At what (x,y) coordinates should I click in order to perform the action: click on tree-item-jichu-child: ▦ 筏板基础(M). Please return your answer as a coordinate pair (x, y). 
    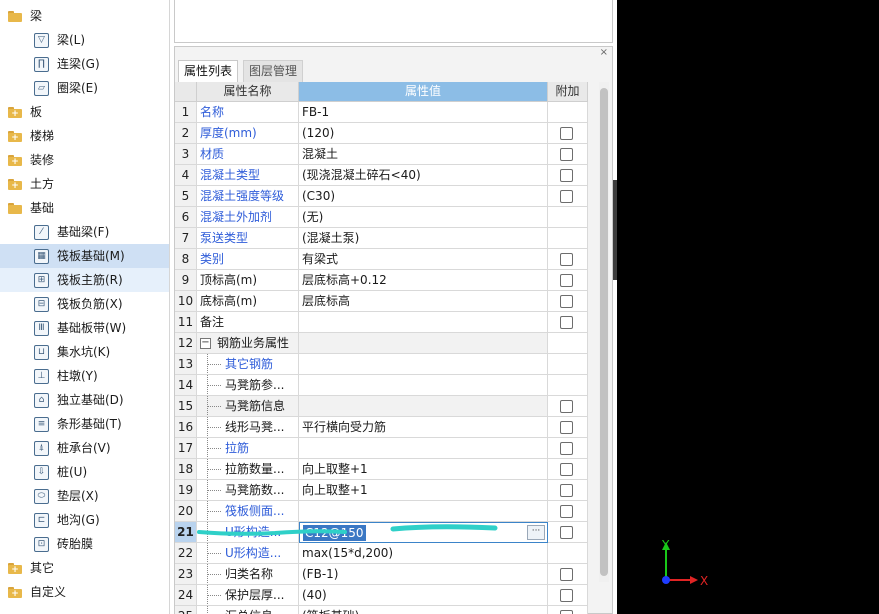
    Looking at the image, I should click on (84, 256).